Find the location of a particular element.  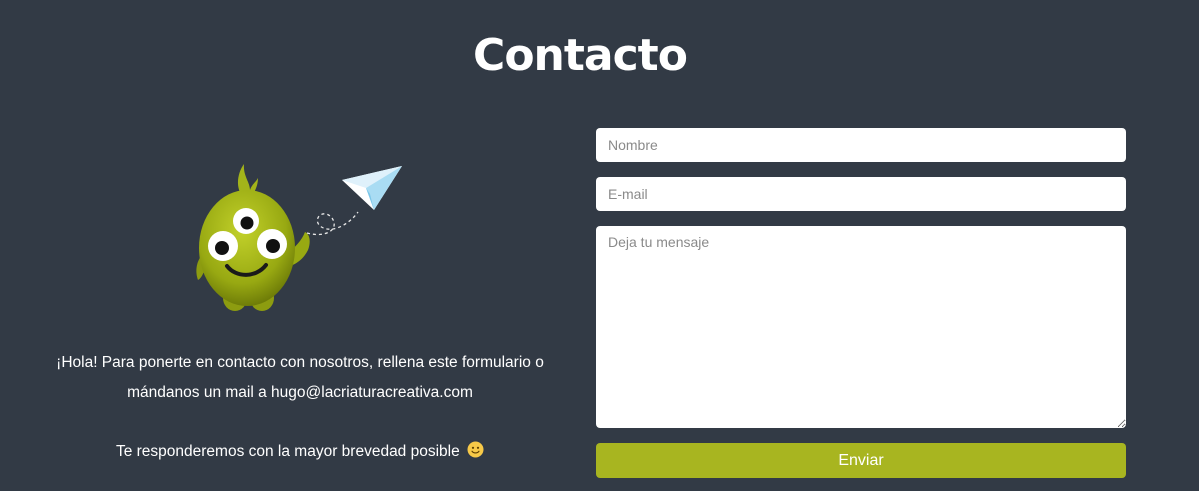

submit-button: Enviar is located at coordinates (861, 460).